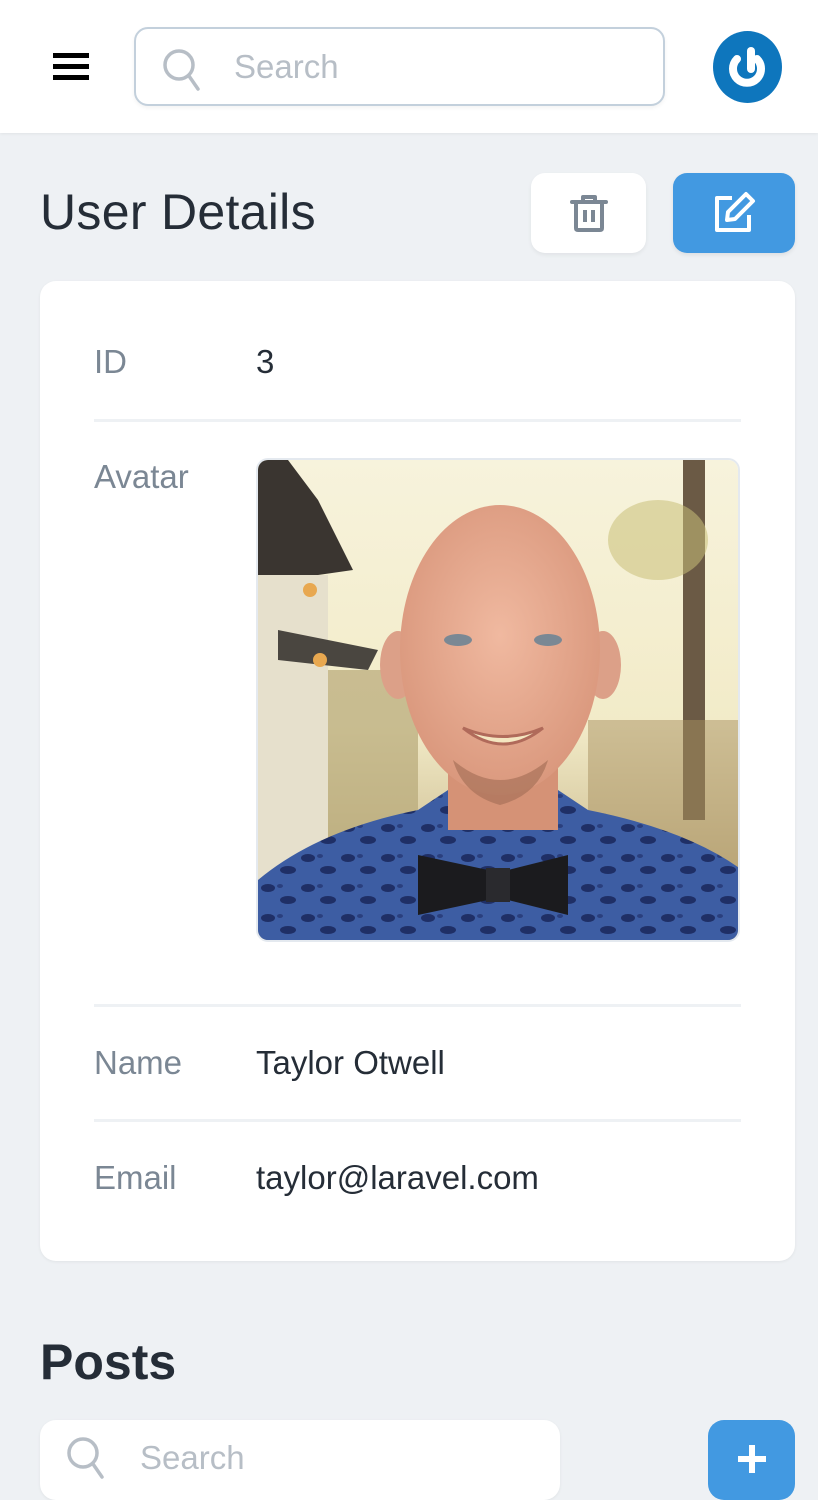  What do you see at coordinates (71, 67) in the screenshot?
I see `hamburger-menu-icon` at bounding box center [71, 67].